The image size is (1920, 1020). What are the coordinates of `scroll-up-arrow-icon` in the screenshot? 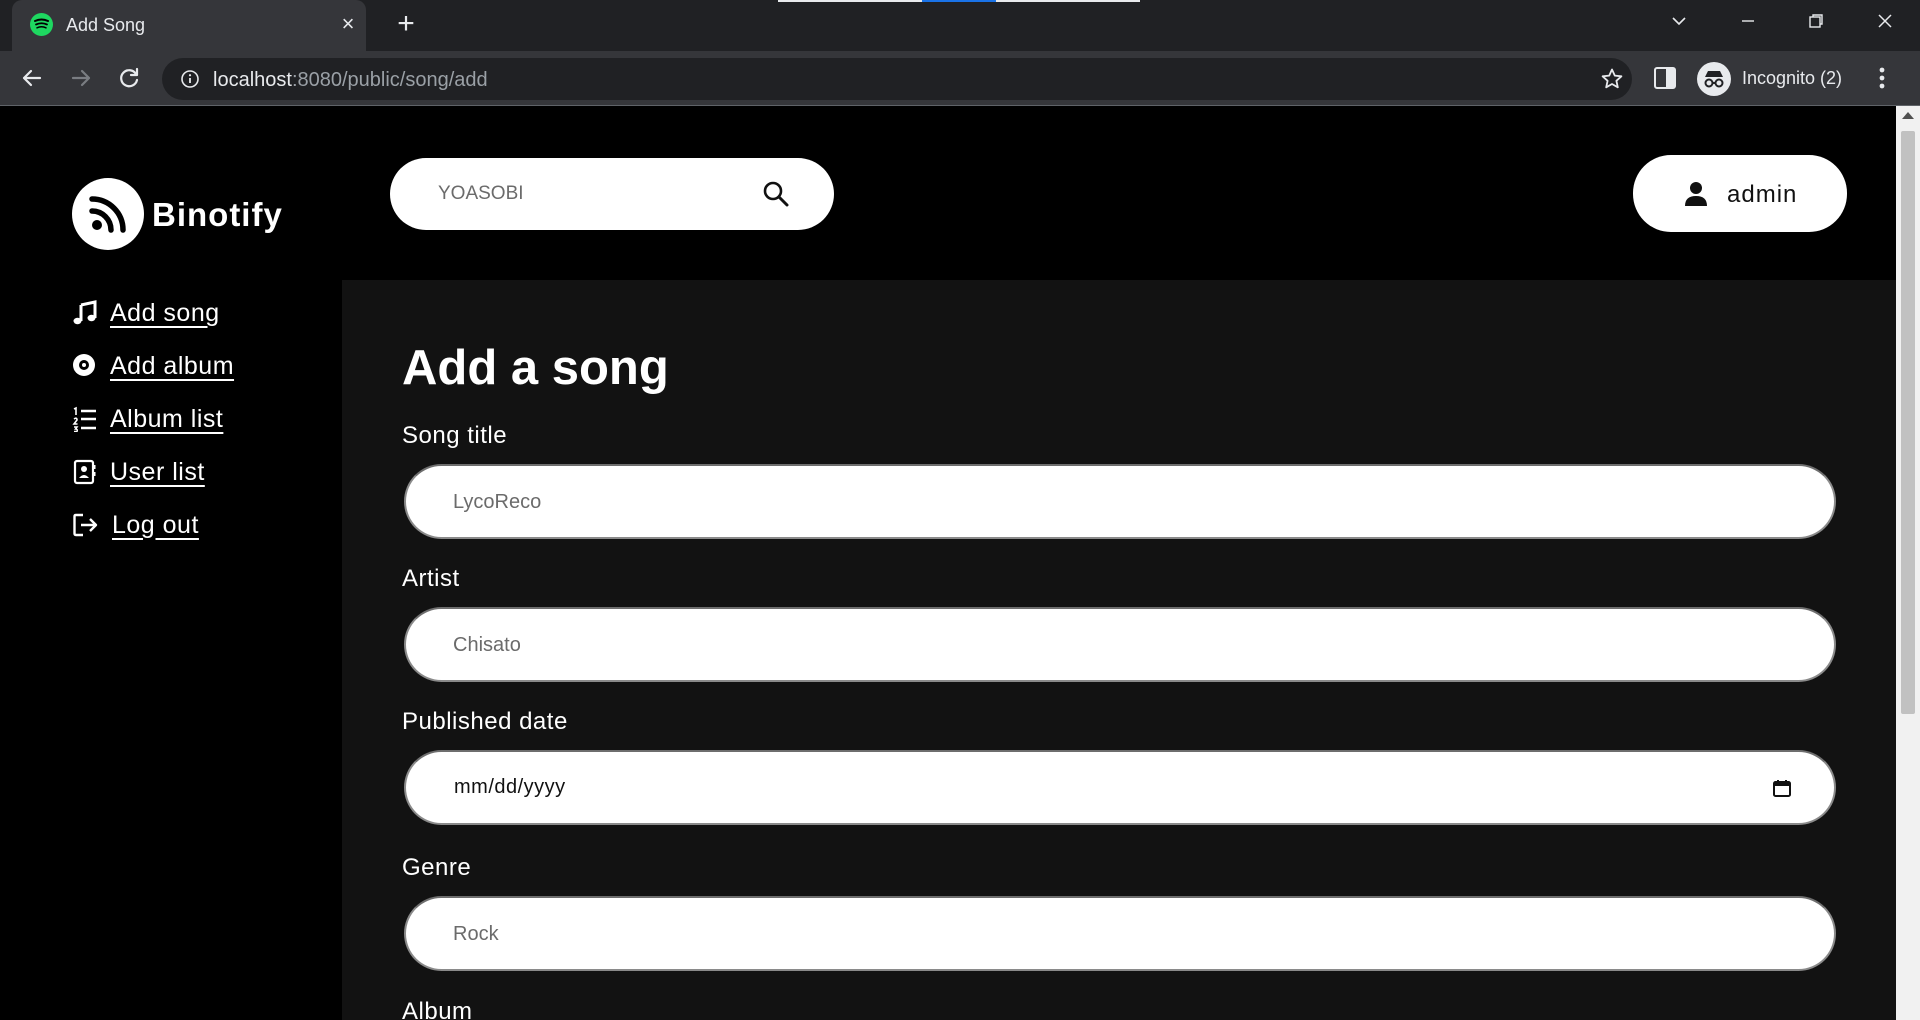 It's located at (1908, 115).